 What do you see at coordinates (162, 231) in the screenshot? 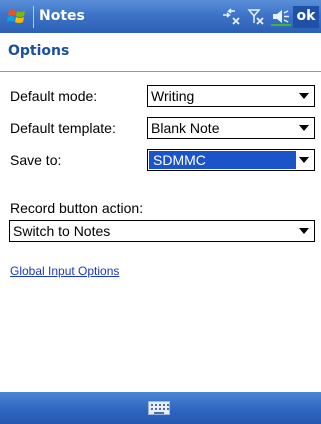
I see `record-button-action-dropdown: Switch to Notes` at bounding box center [162, 231].